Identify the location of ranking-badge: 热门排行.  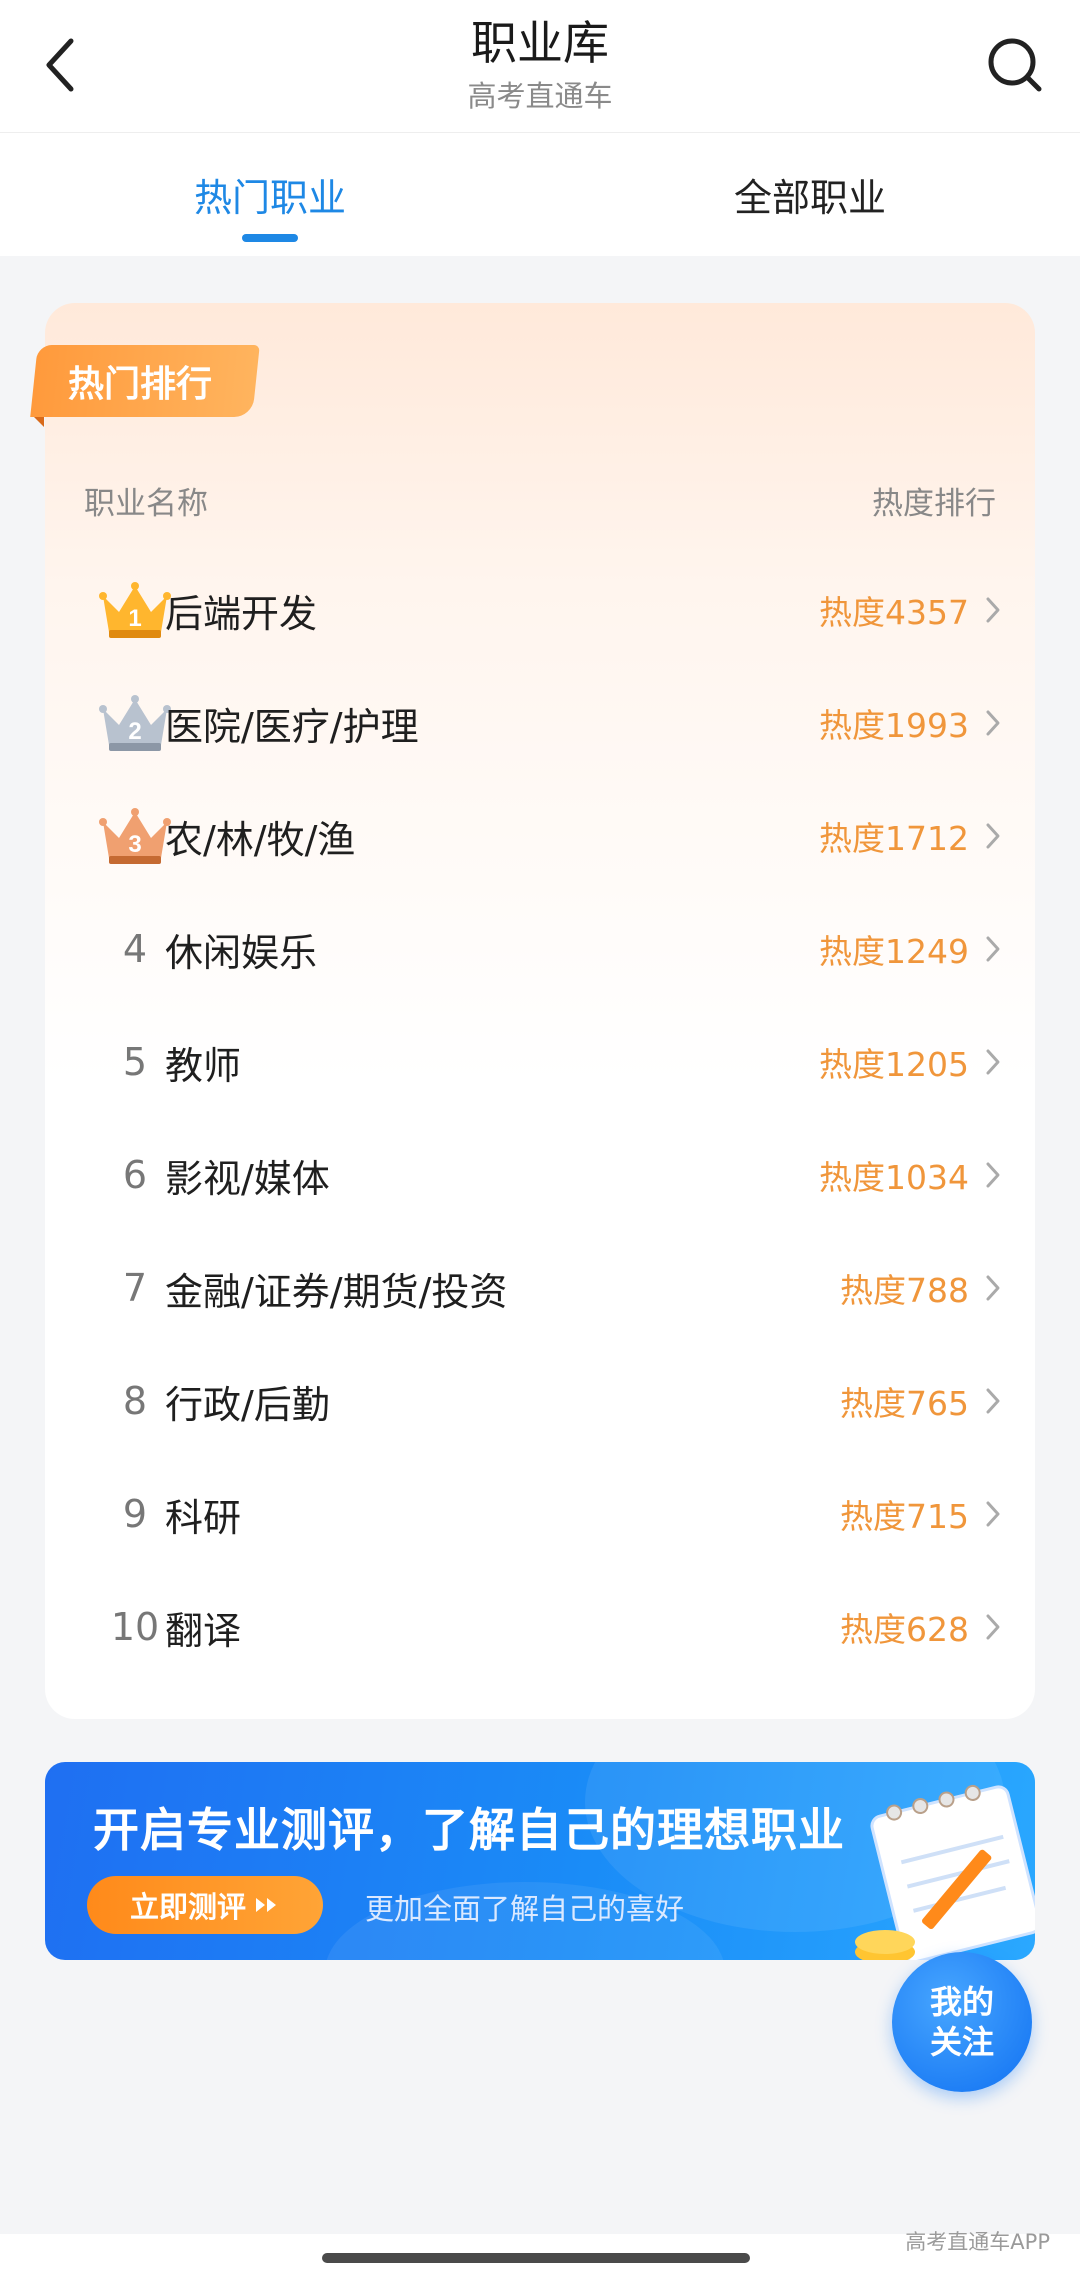
(145, 381).